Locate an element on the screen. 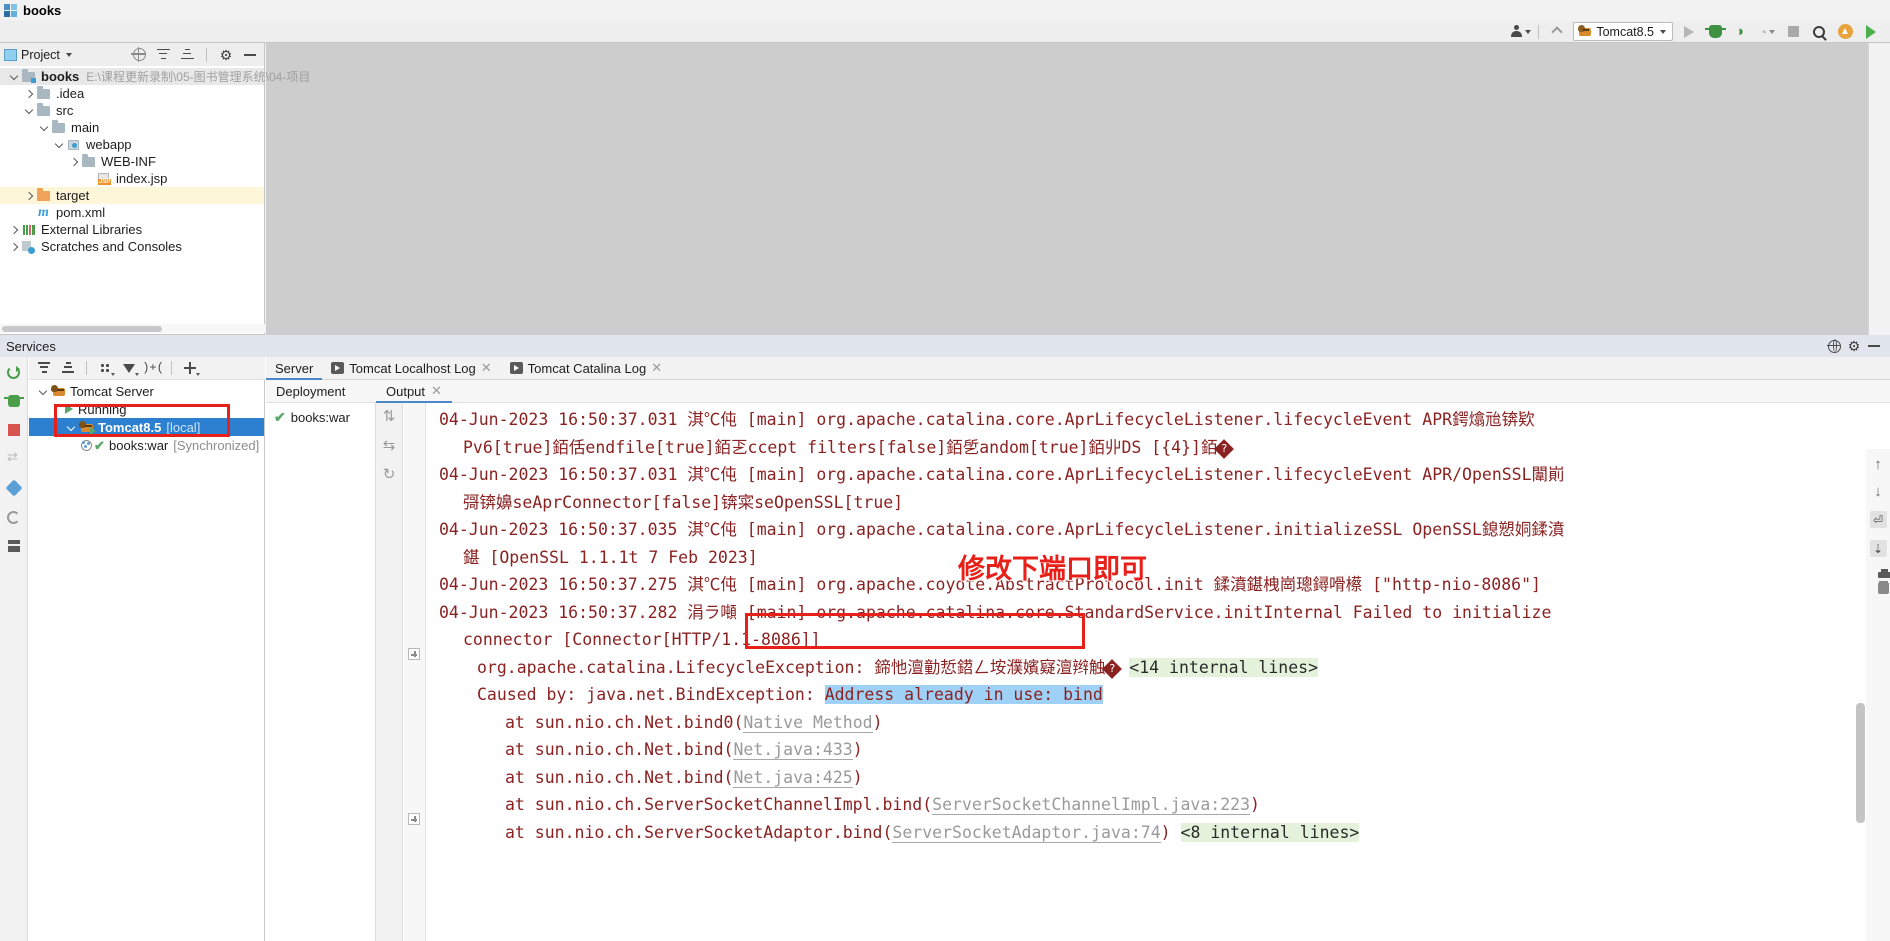 The image size is (1890, 941). project-horizontal-scrollbar is located at coordinates (132, 328).